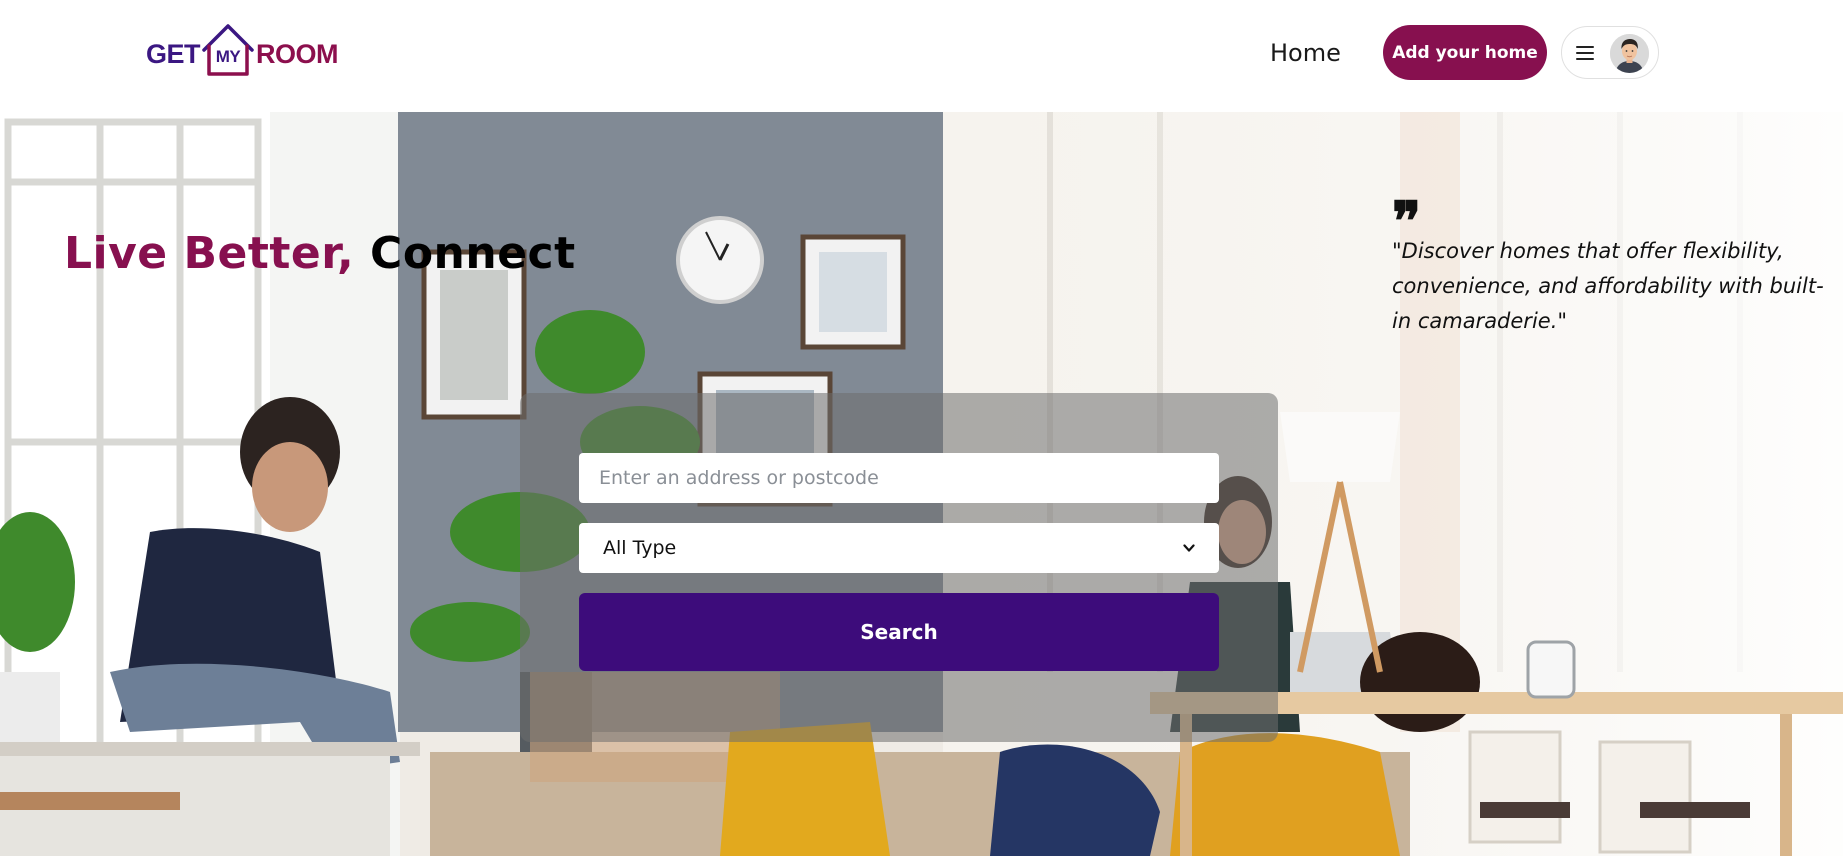  I want to click on search-button: Search, so click(899, 632).